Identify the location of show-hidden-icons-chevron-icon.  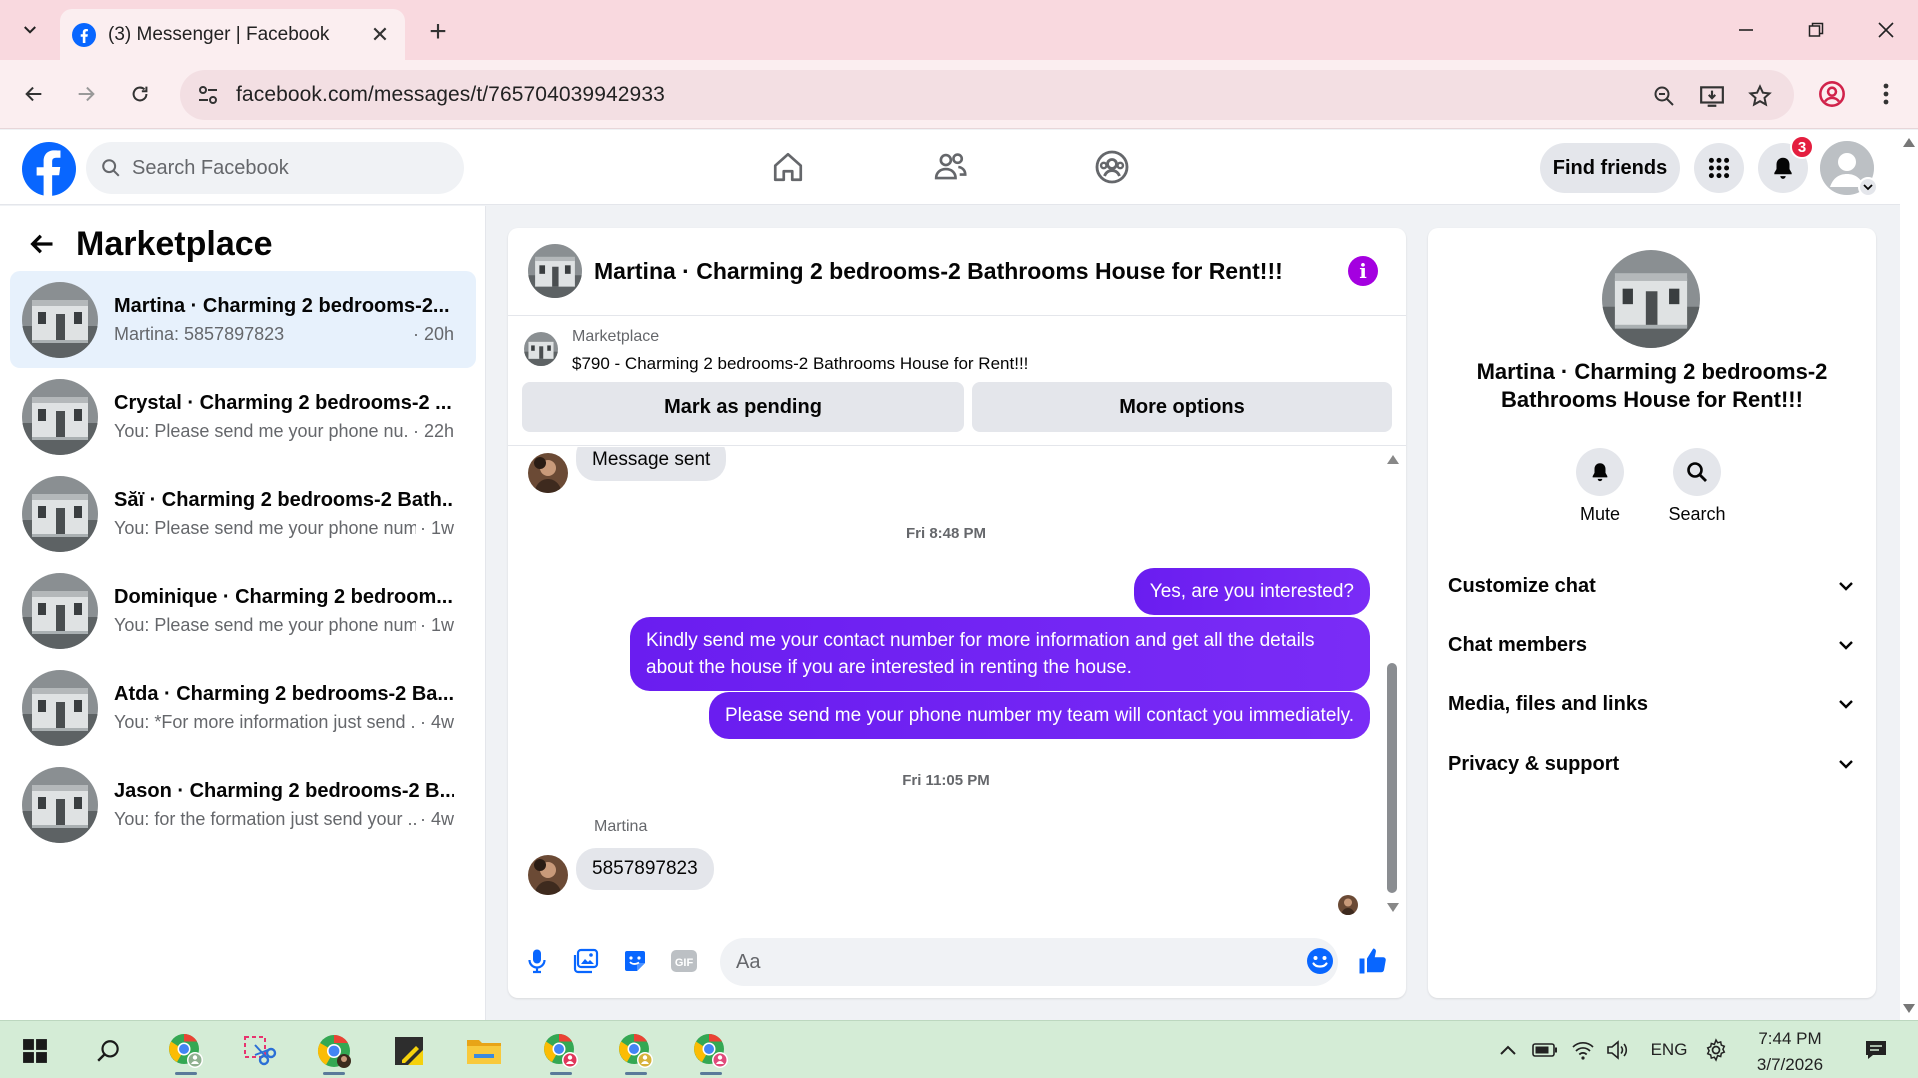
(1508, 1050).